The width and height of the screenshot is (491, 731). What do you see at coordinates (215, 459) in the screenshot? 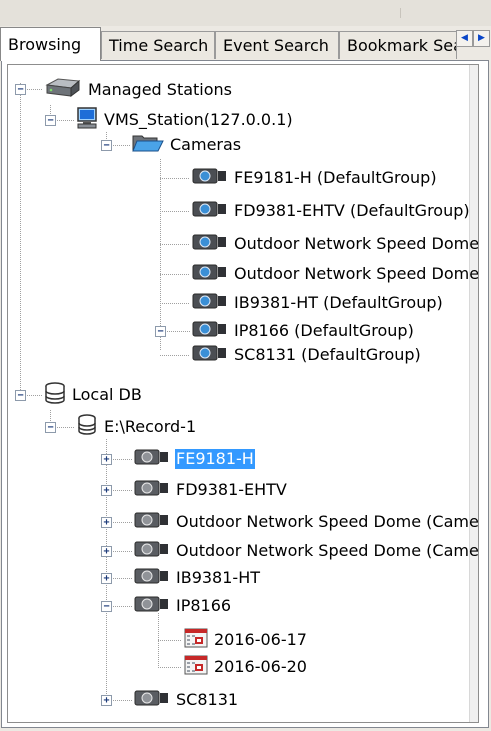
I see `node-label-selected: FE9181-H` at bounding box center [215, 459].